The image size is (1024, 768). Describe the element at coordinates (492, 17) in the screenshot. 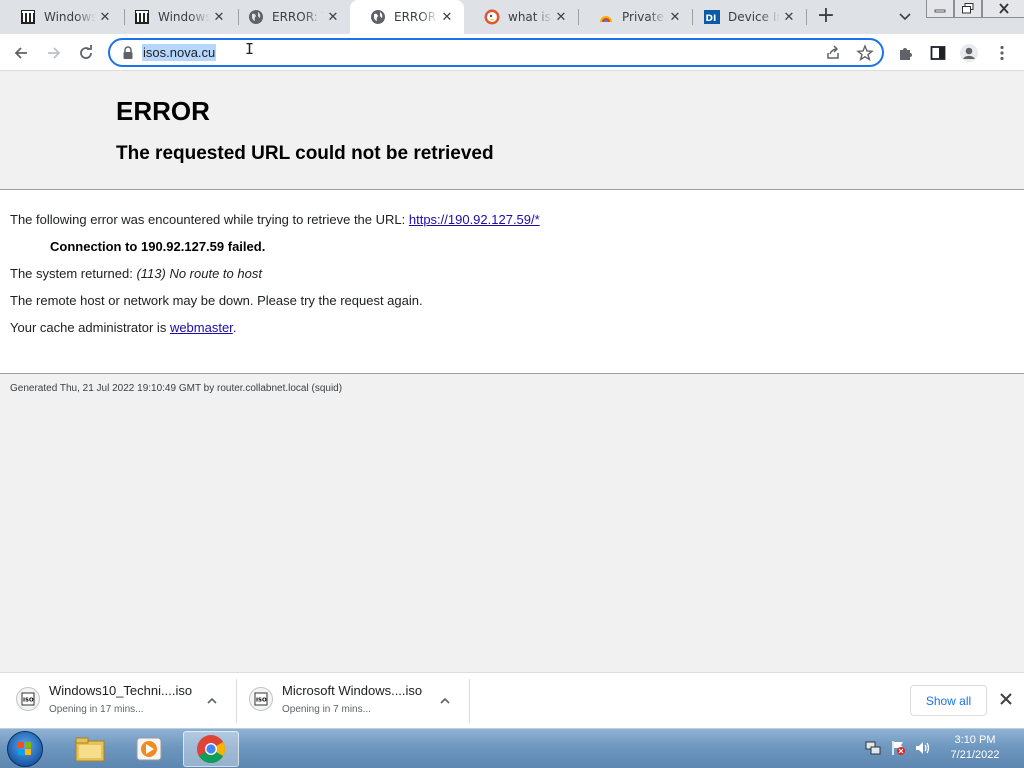

I see `duckduckgo-icon` at that location.